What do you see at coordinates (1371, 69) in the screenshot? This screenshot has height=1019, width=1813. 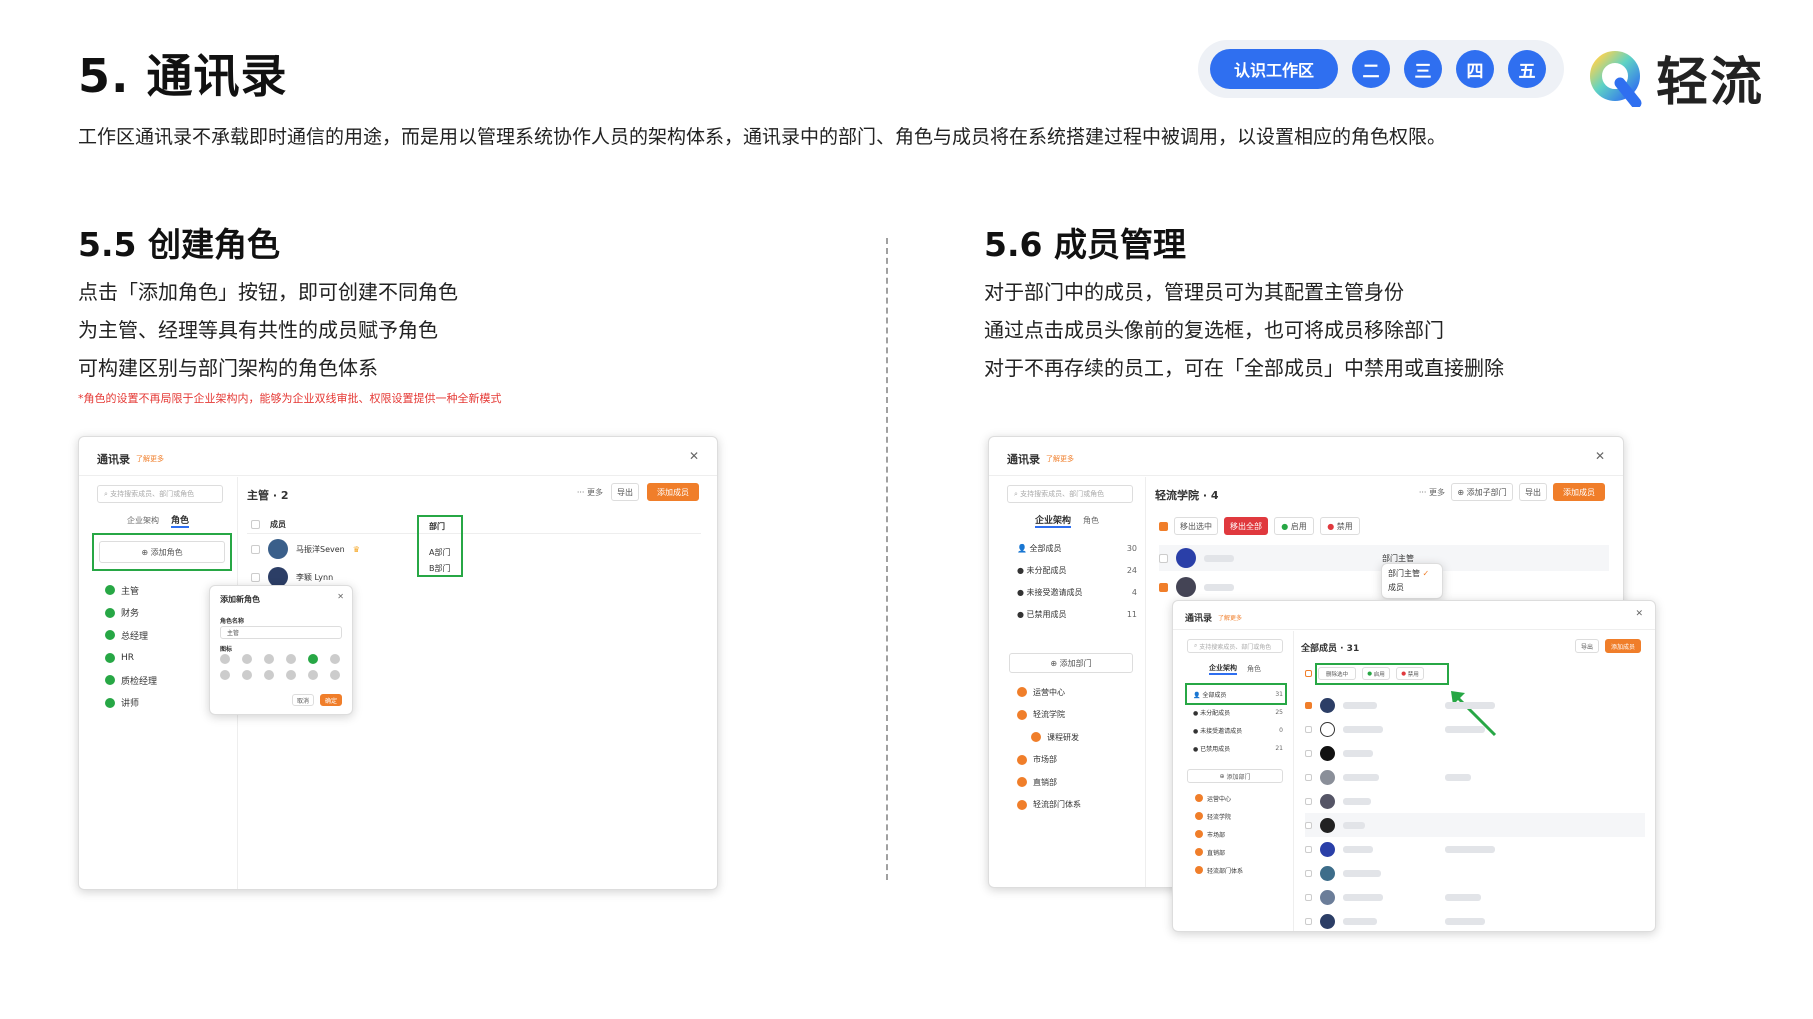 I see `step-2-pill: 二` at bounding box center [1371, 69].